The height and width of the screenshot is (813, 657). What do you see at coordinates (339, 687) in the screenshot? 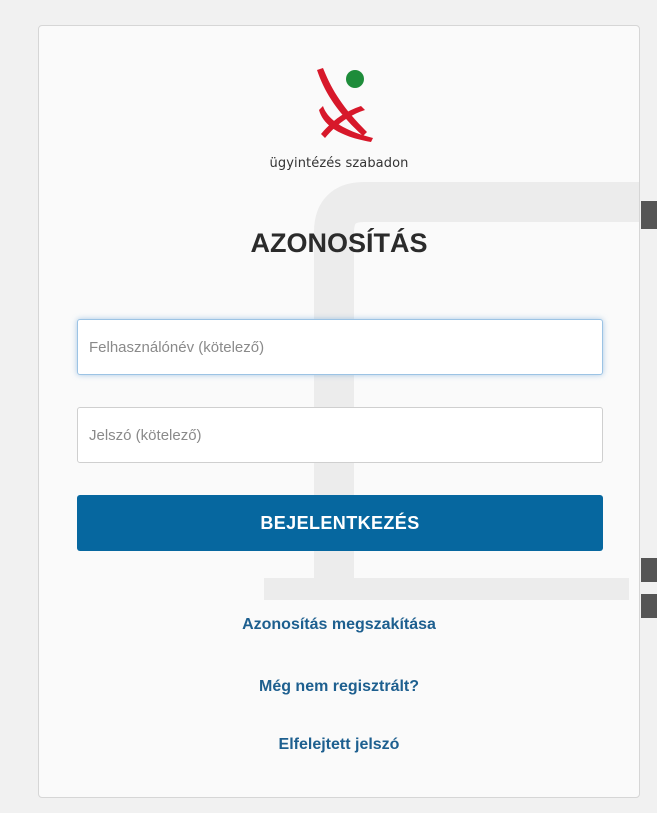
I see `register-link: Még nem regisztrált?` at bounding box center [339, 687].